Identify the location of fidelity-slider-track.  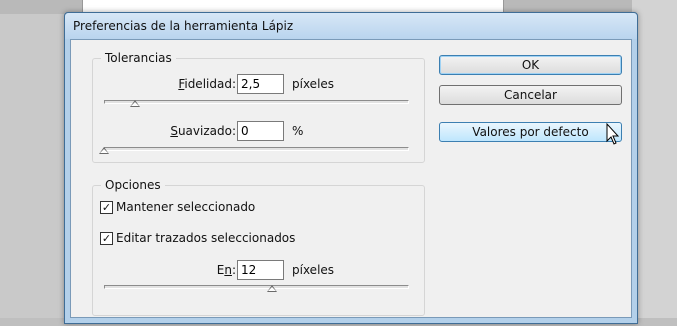
(256, 102).